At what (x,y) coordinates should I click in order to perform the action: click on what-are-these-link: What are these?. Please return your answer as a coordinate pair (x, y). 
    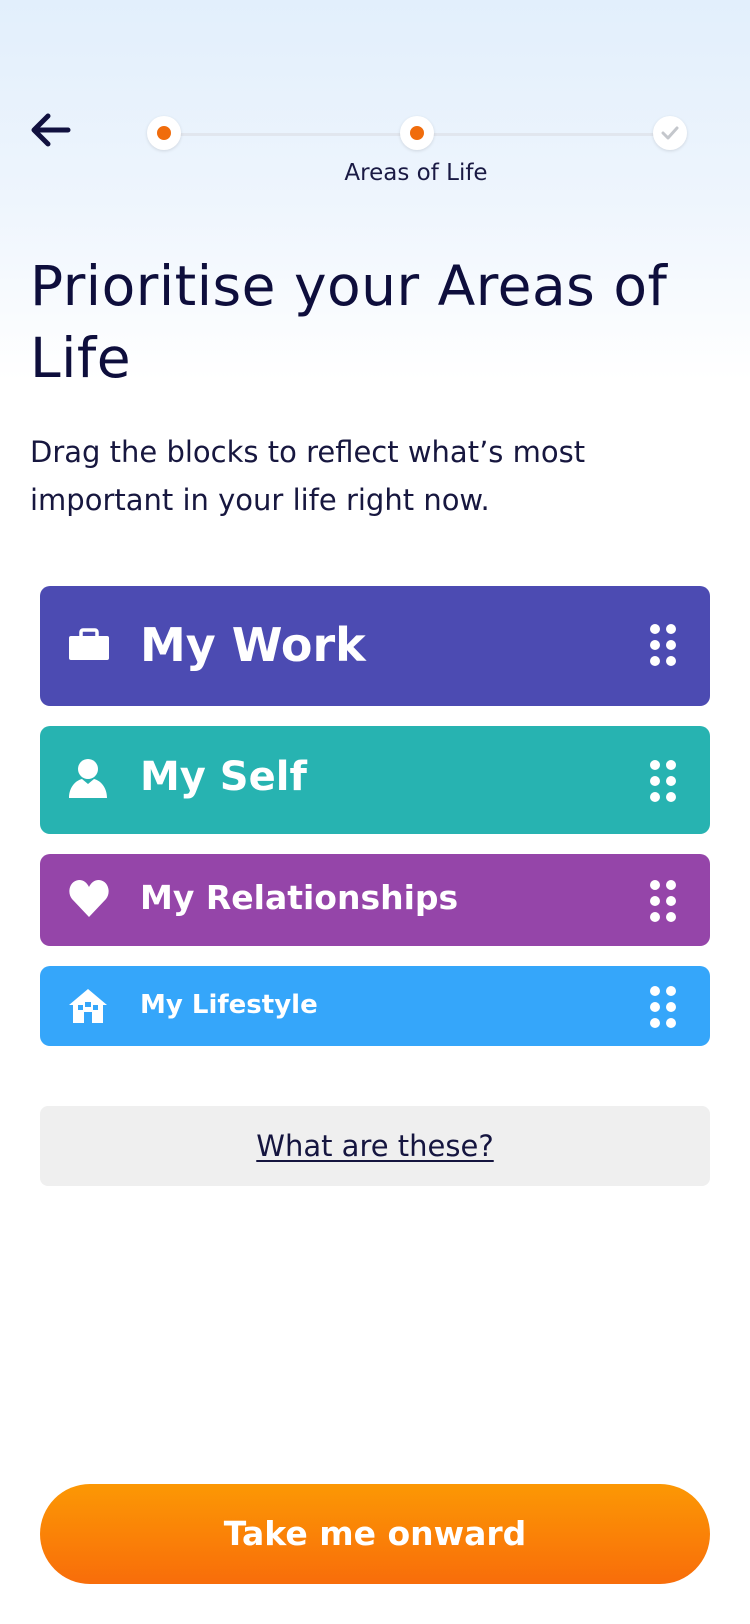
    Looking at the image, I should click on (374, 1146).